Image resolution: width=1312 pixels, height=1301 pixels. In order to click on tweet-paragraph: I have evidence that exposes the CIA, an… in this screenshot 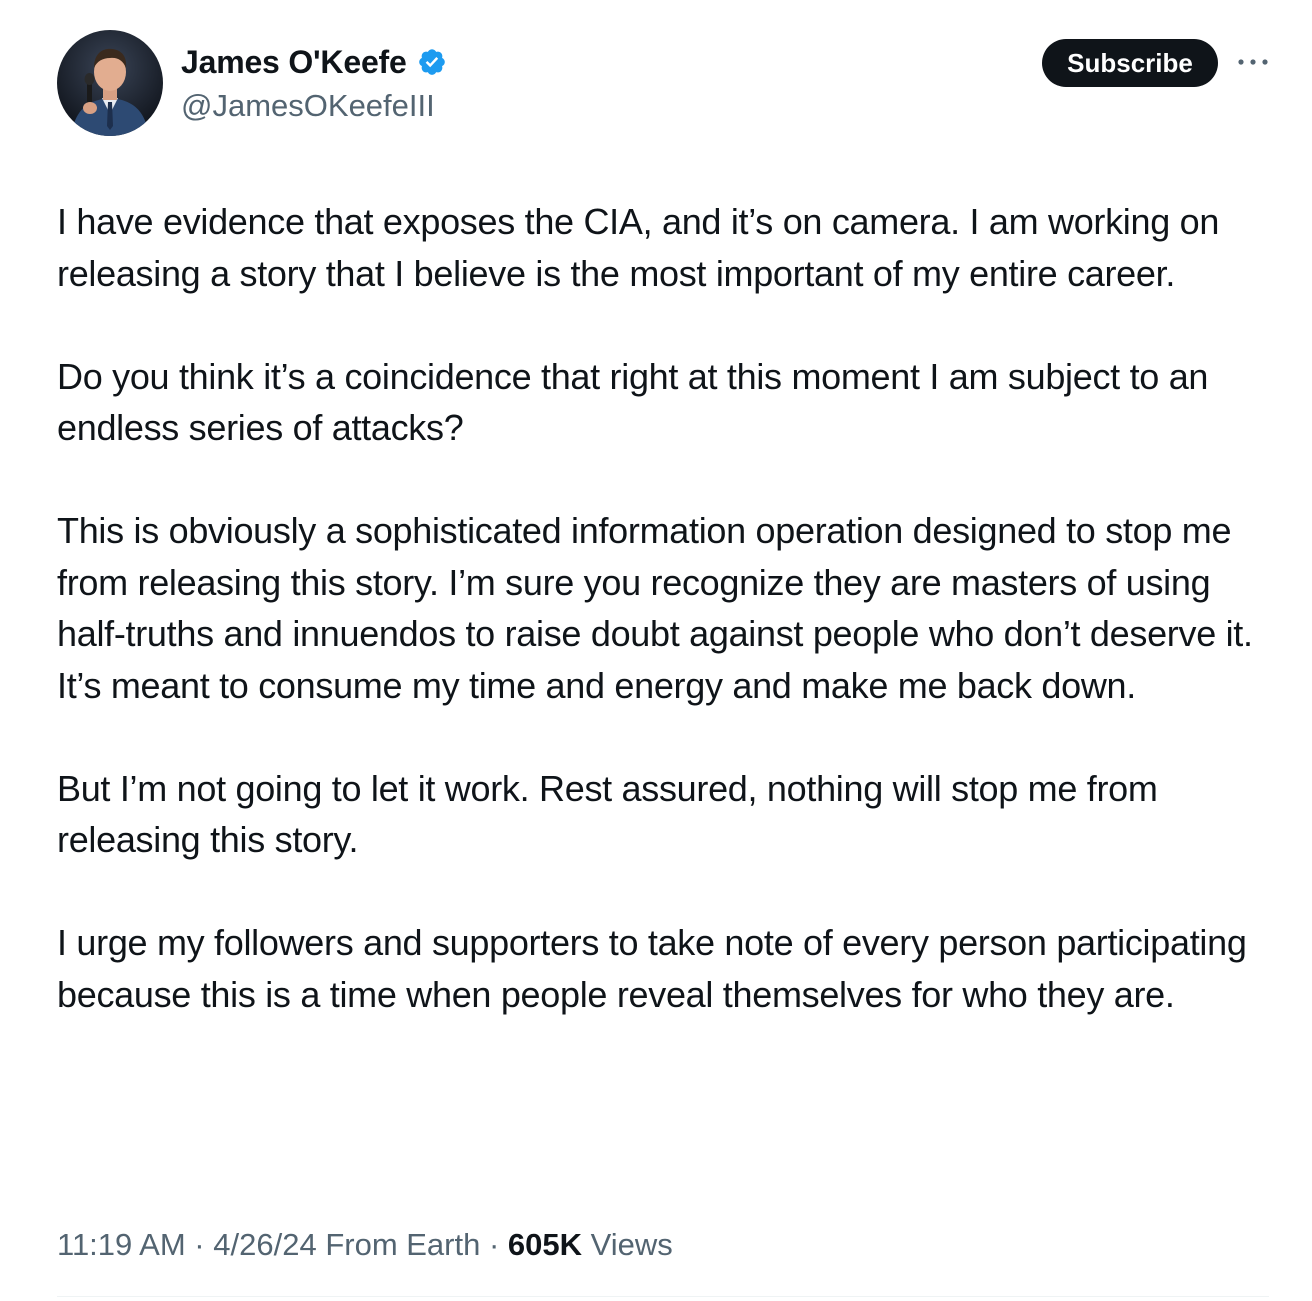, I will do `click(638, 247)`.